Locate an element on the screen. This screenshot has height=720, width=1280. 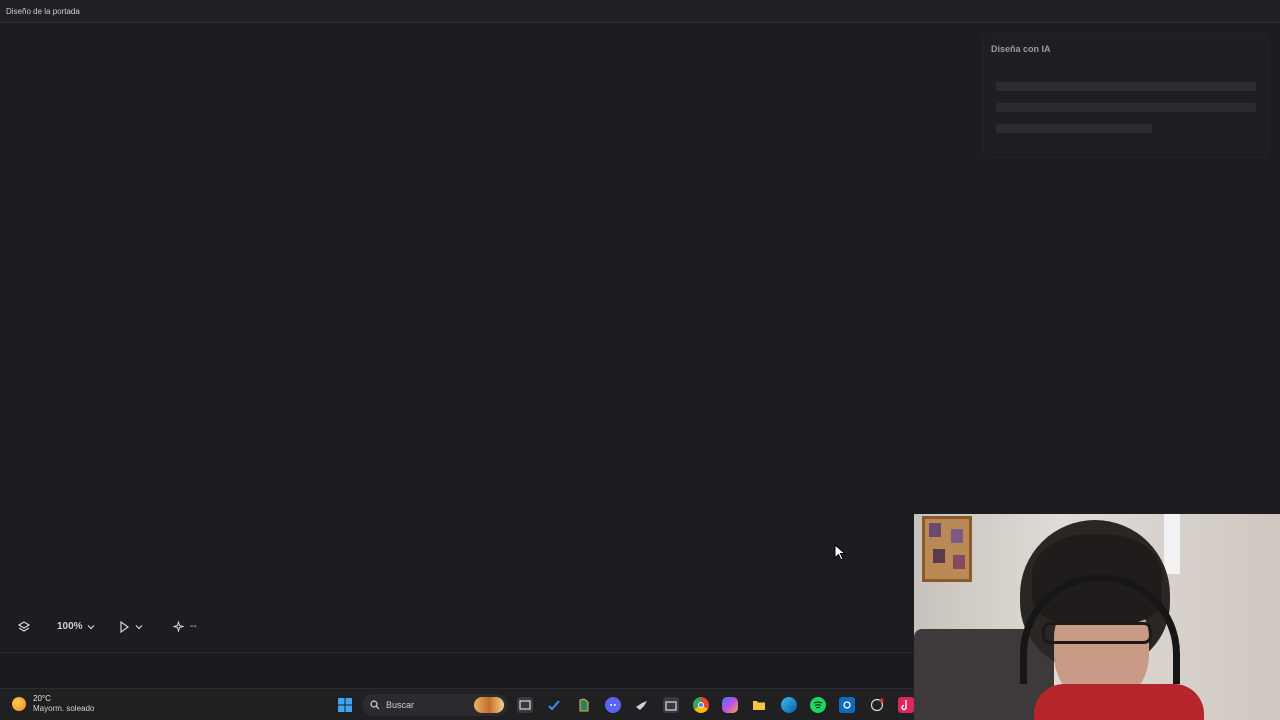
task-view-icon is located at coordinates (525, 705).